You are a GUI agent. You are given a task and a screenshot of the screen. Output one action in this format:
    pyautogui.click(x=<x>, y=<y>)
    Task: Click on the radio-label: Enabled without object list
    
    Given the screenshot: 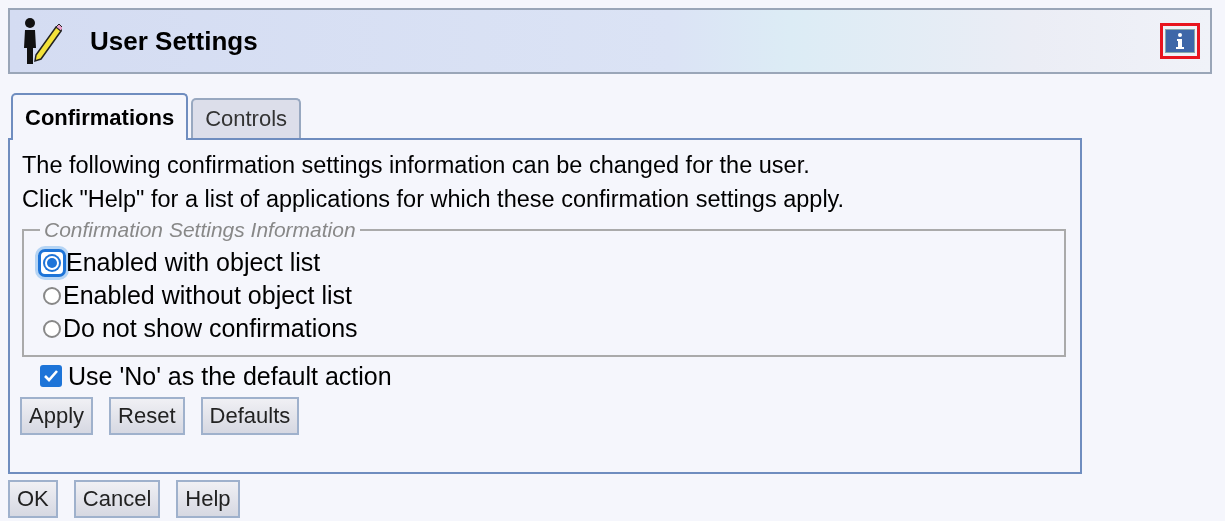 What is the action you would take?
    pyautogui.click(x=208, y=295)
    